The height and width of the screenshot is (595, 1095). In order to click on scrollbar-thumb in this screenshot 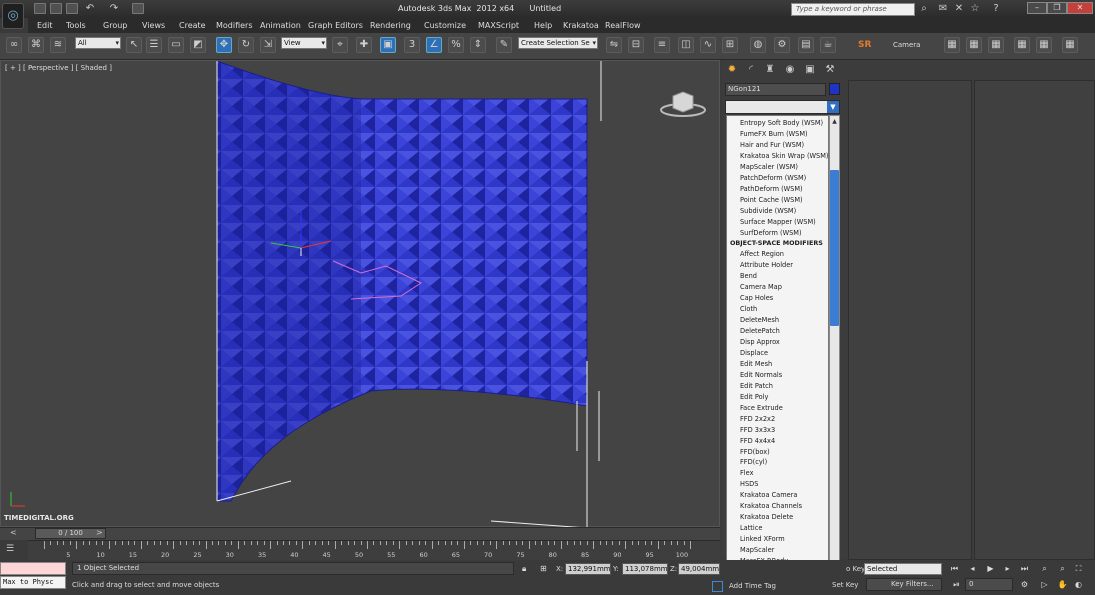, I will do `click(834, 248)`.